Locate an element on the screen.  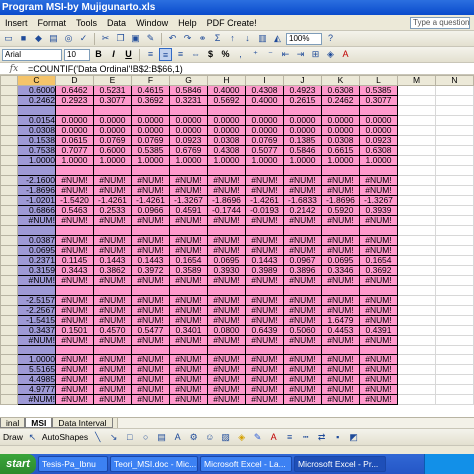
cell-g: 1.0000 is located at coordinates (188, 160).